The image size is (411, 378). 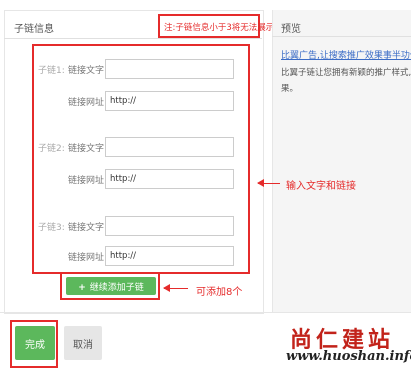 I want to click on input-hint-arrow-icon, so click(x=268, y=183).